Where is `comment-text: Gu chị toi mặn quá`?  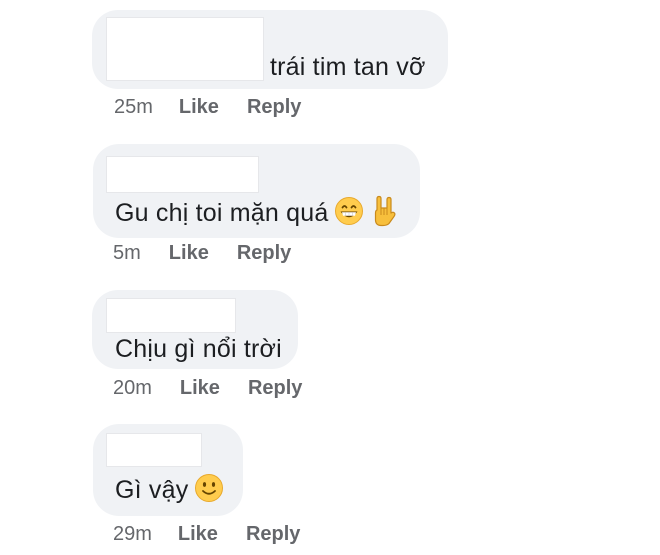 comment-text: Gu chị toi mặn quá is located at coordinates (256, 214).